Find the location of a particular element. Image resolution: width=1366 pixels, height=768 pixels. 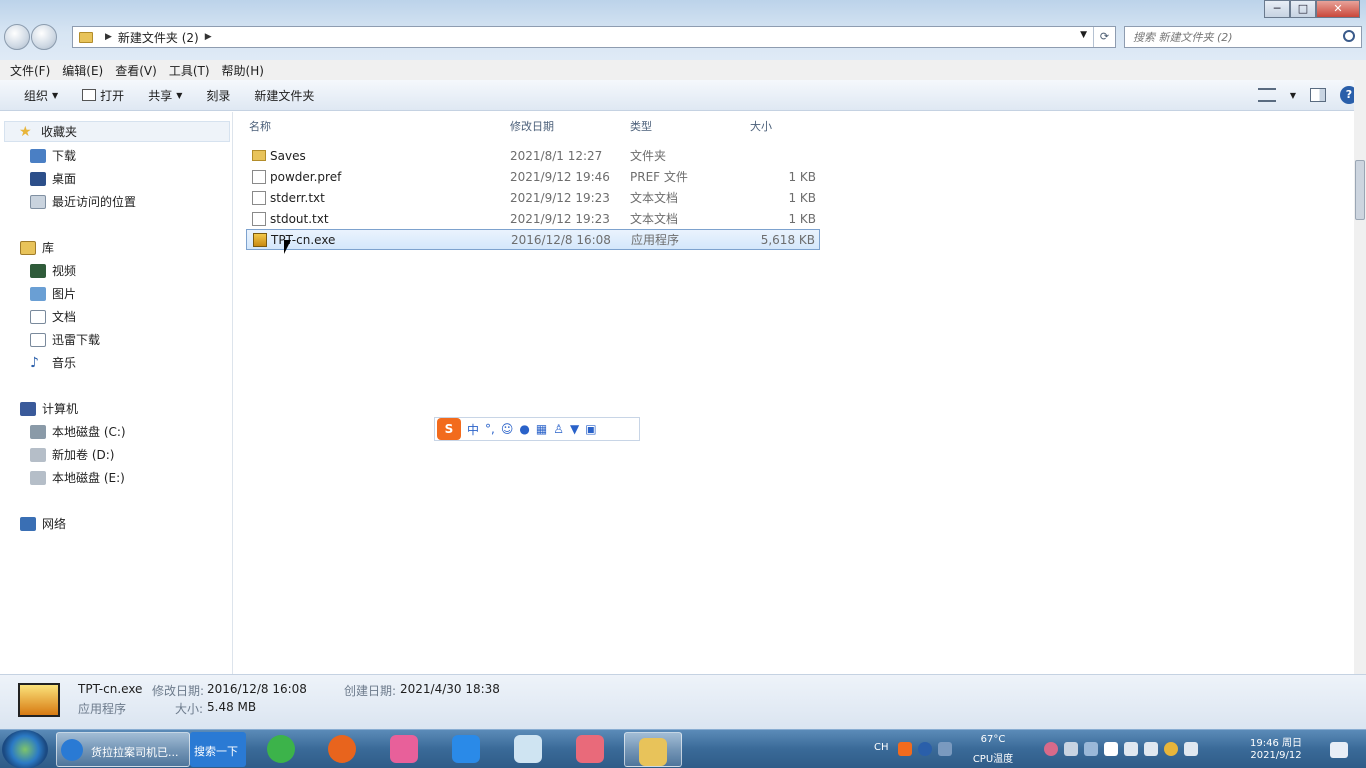

file-type: 文本文档 is located at coordinates (654, 198).